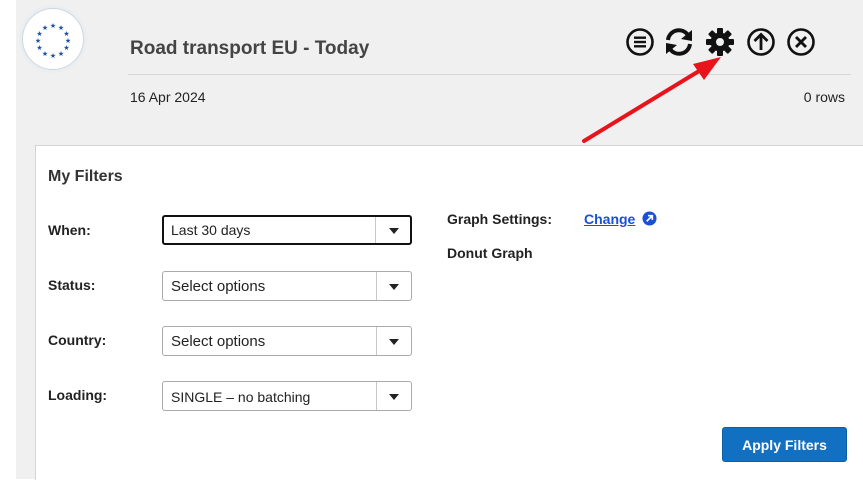  I want to click on menu-icon, so click(640, 42).